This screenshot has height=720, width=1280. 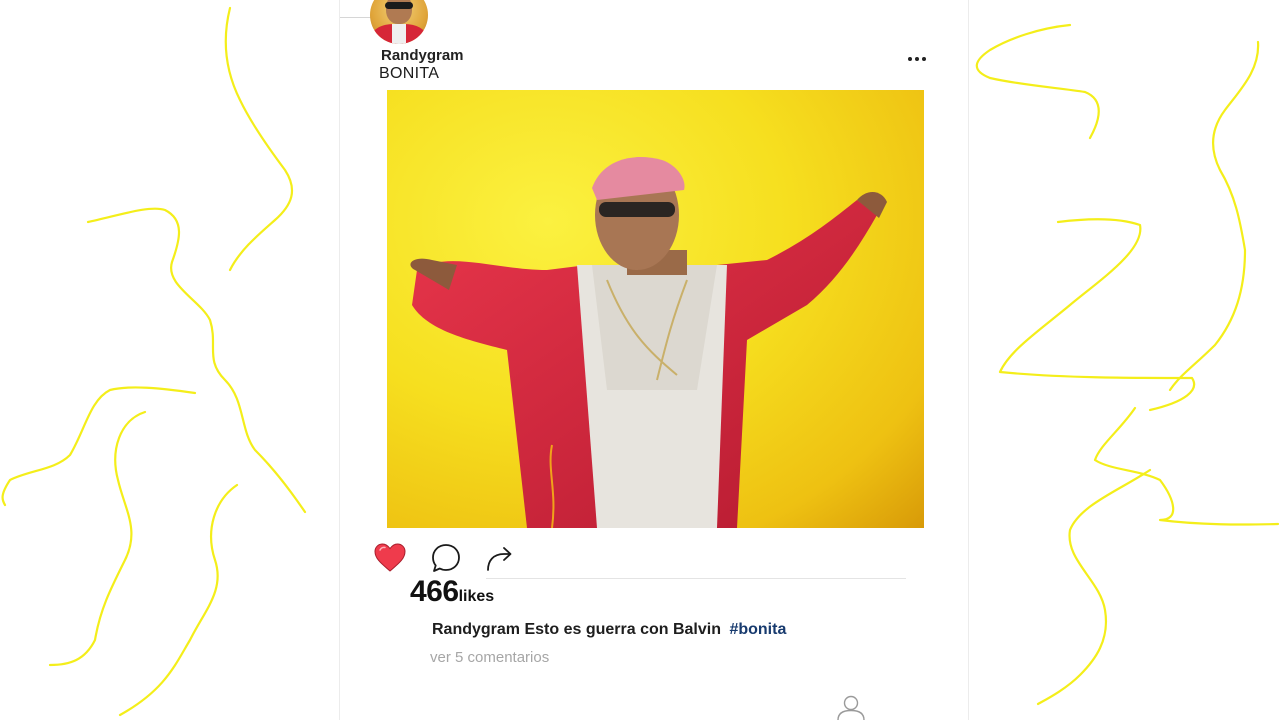 What do you see at coordinates (622, 629) in the screenshot?
I see `caption-text: Esto es guerra con Balvin` at bounding box center [622, 629].